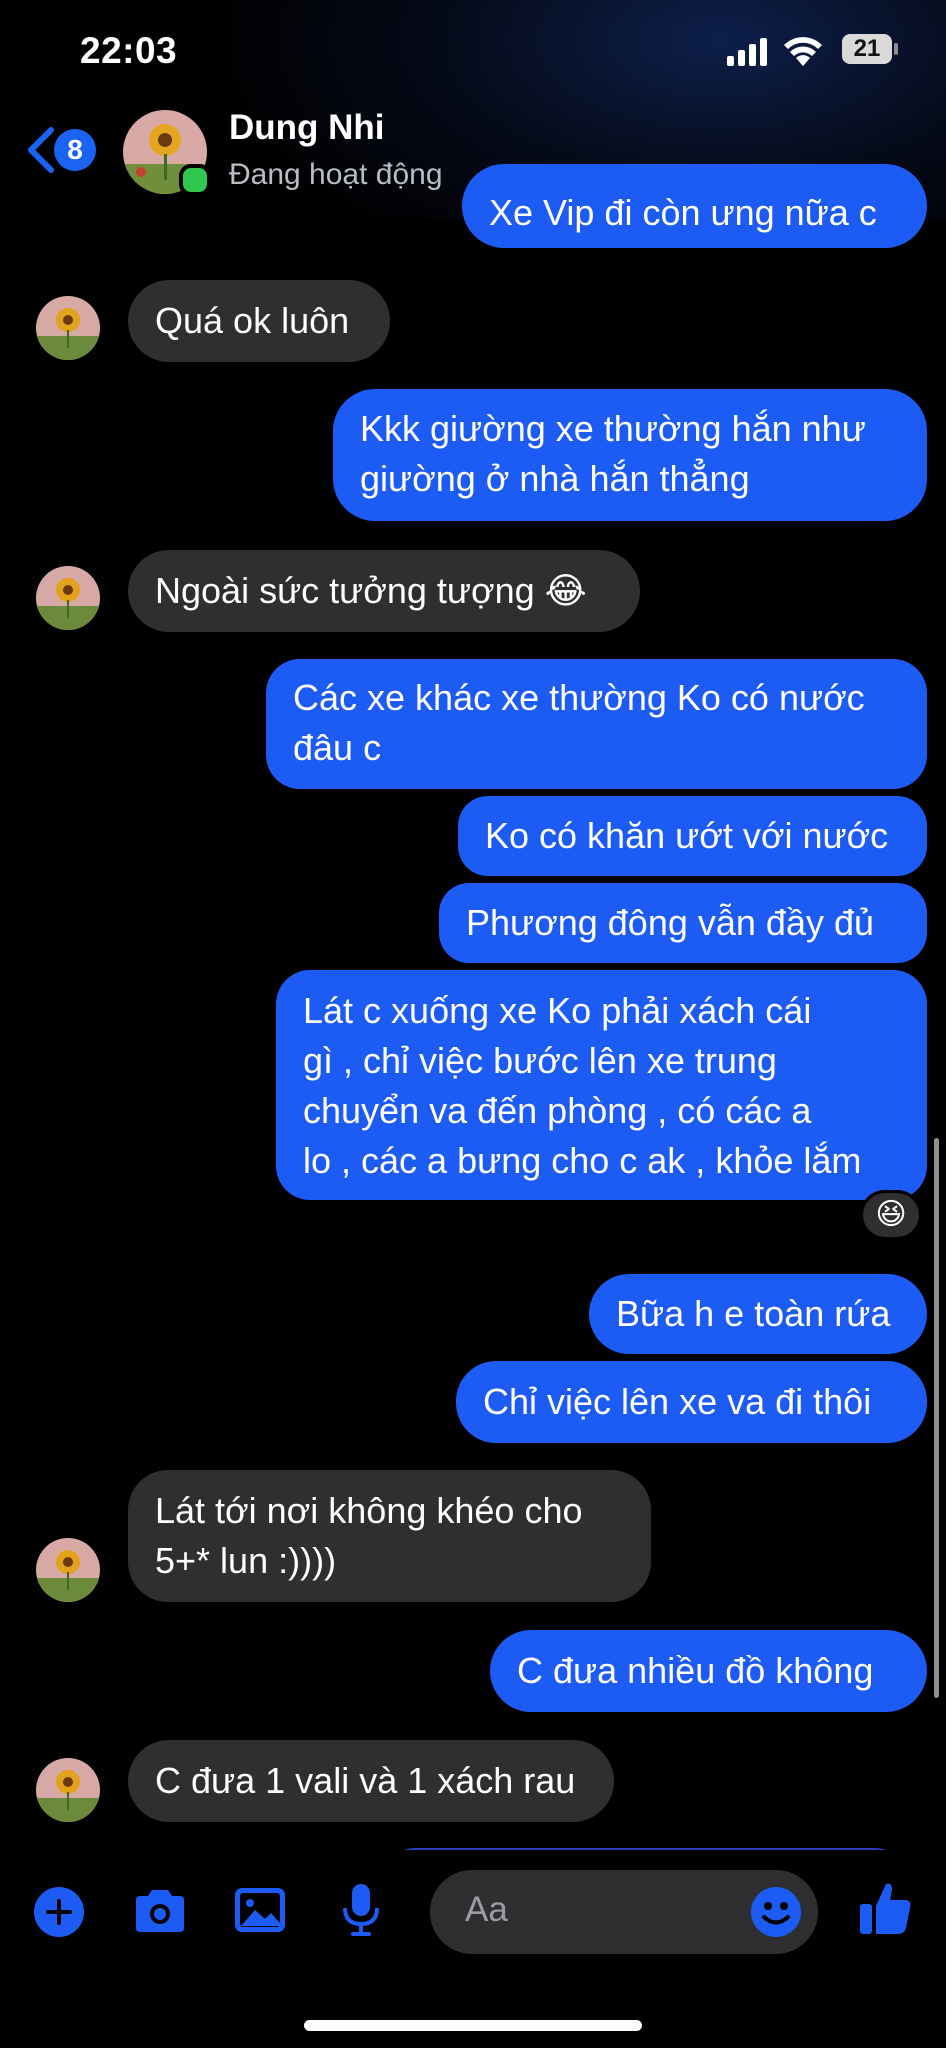 The width and height of the screenshot is (946, 2048). I want to click on message-incoming: Ngoài sức tưởng tượng 😂, so click(384, 591).